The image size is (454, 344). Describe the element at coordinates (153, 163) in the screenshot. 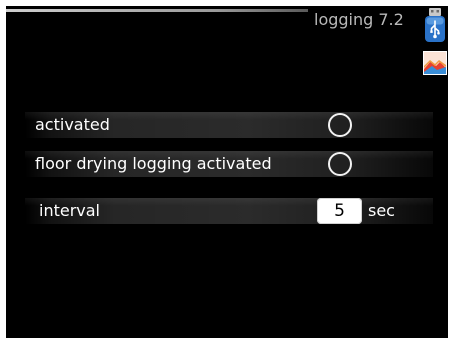

I see `floor-drying-logging-label: floor drying logging activated` at that location.